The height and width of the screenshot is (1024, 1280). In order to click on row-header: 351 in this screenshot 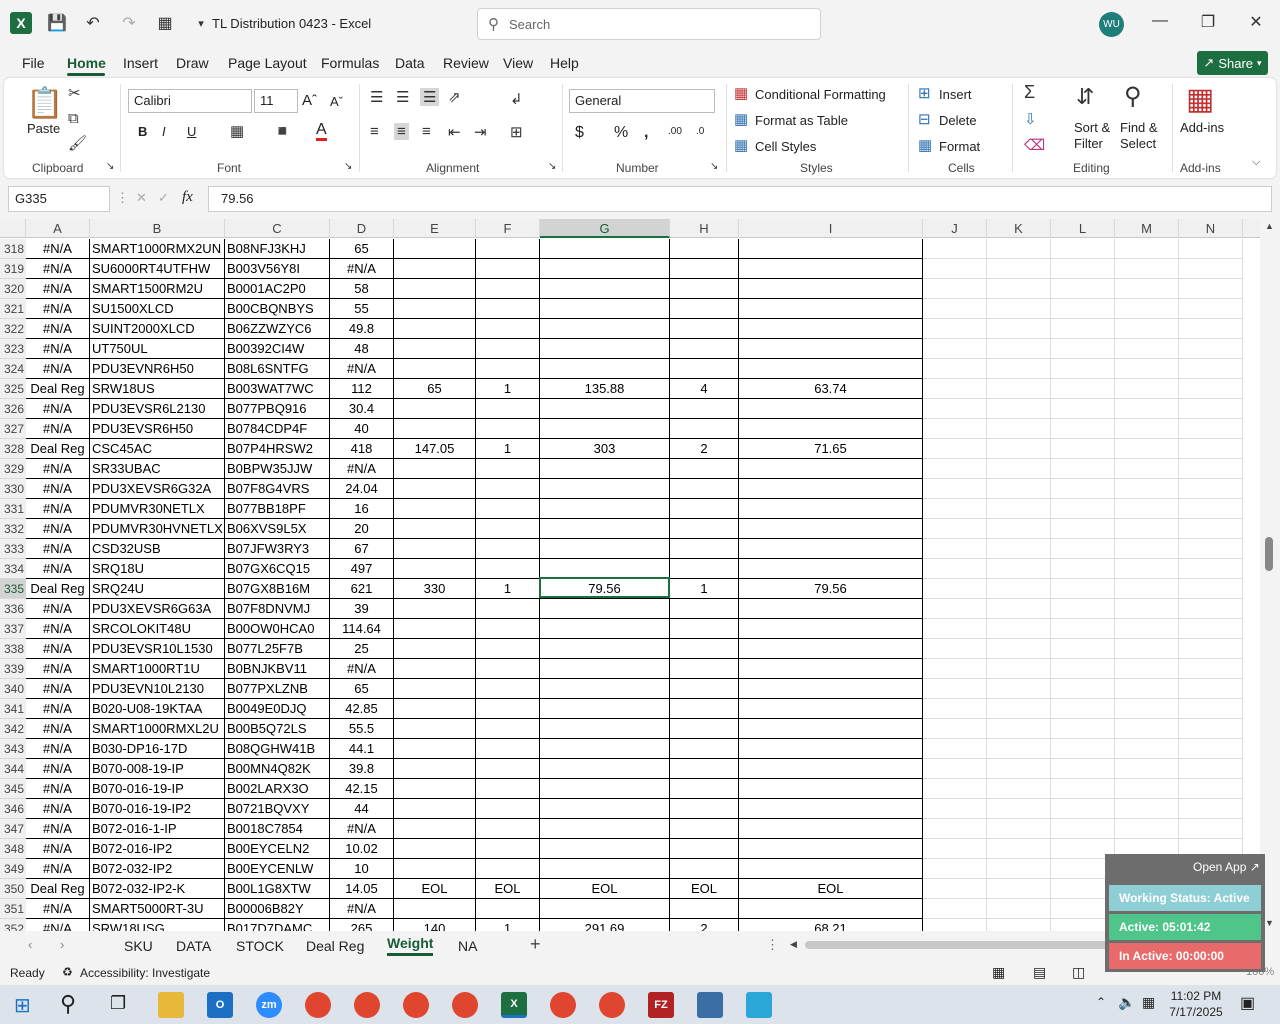, I will do `click(13, 909)`.